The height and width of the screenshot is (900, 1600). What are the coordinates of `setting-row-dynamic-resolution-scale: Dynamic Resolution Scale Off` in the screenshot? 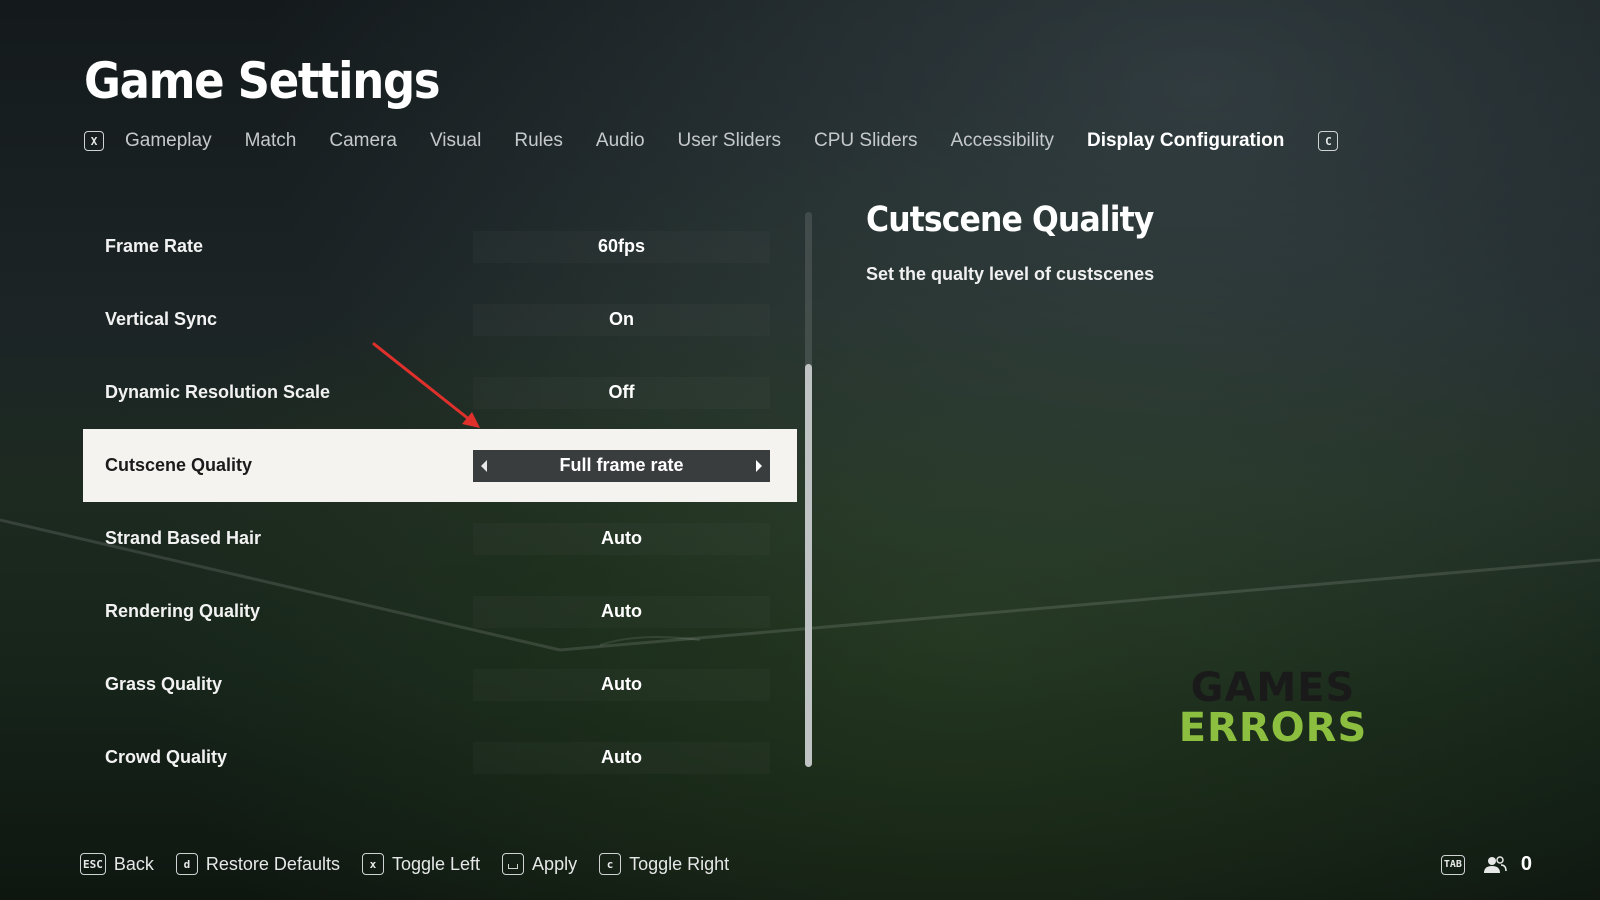 It's located at (440, 392).